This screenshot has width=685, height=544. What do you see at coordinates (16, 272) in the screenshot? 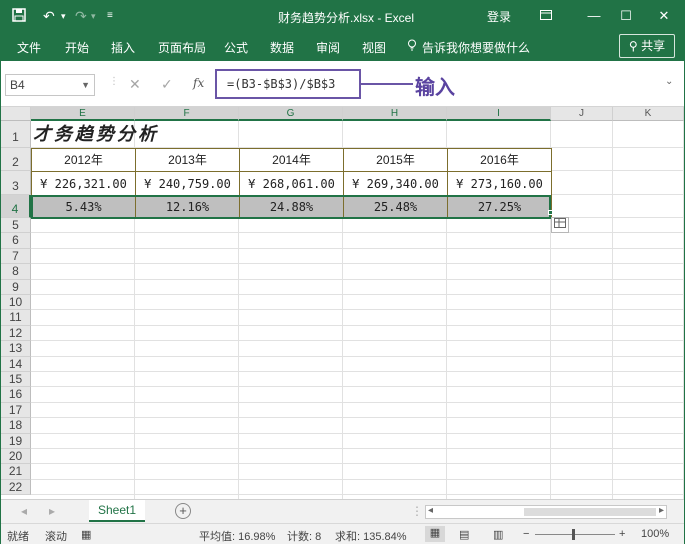
I see `row-header-8: 8` at bounding box center [16, 272].